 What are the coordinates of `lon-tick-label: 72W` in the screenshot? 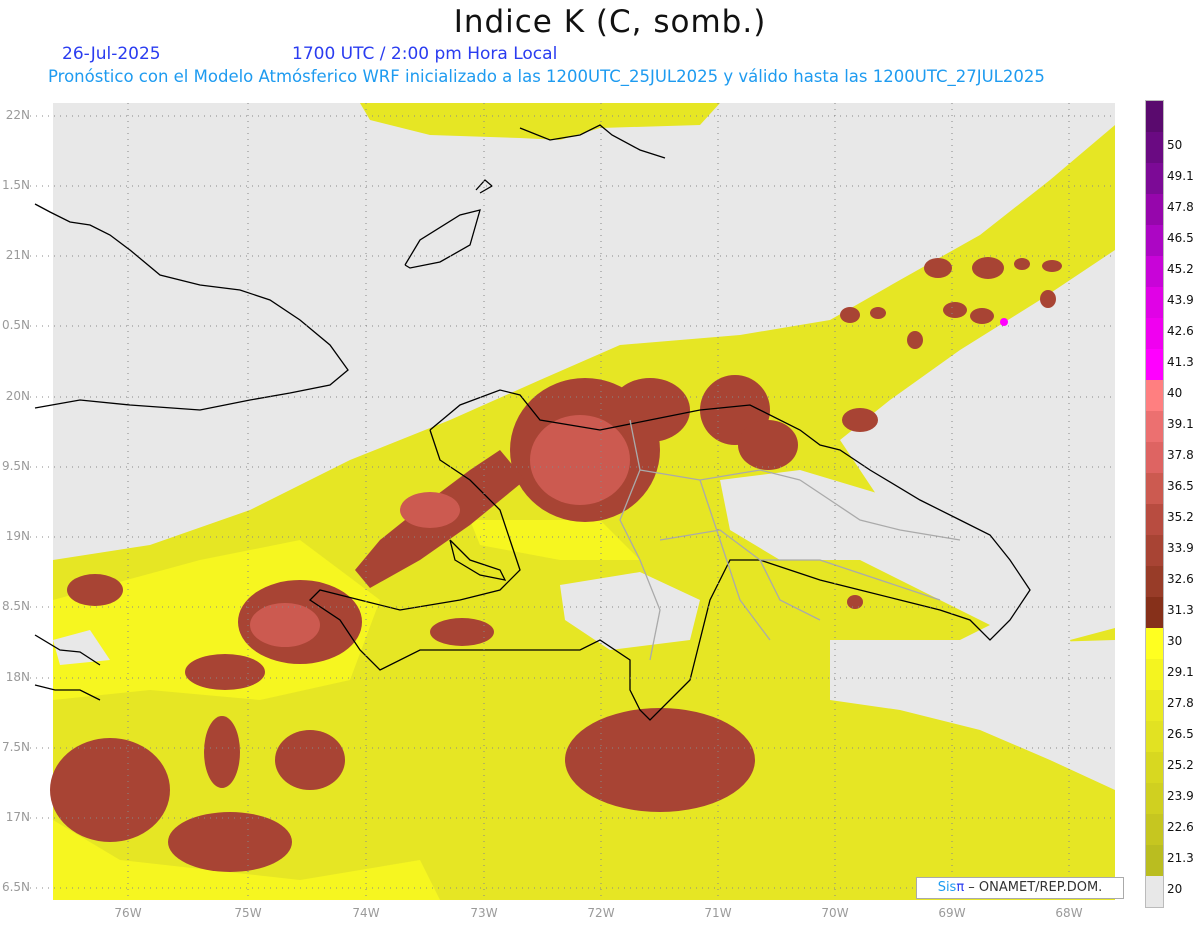 It's located at (601, 913).